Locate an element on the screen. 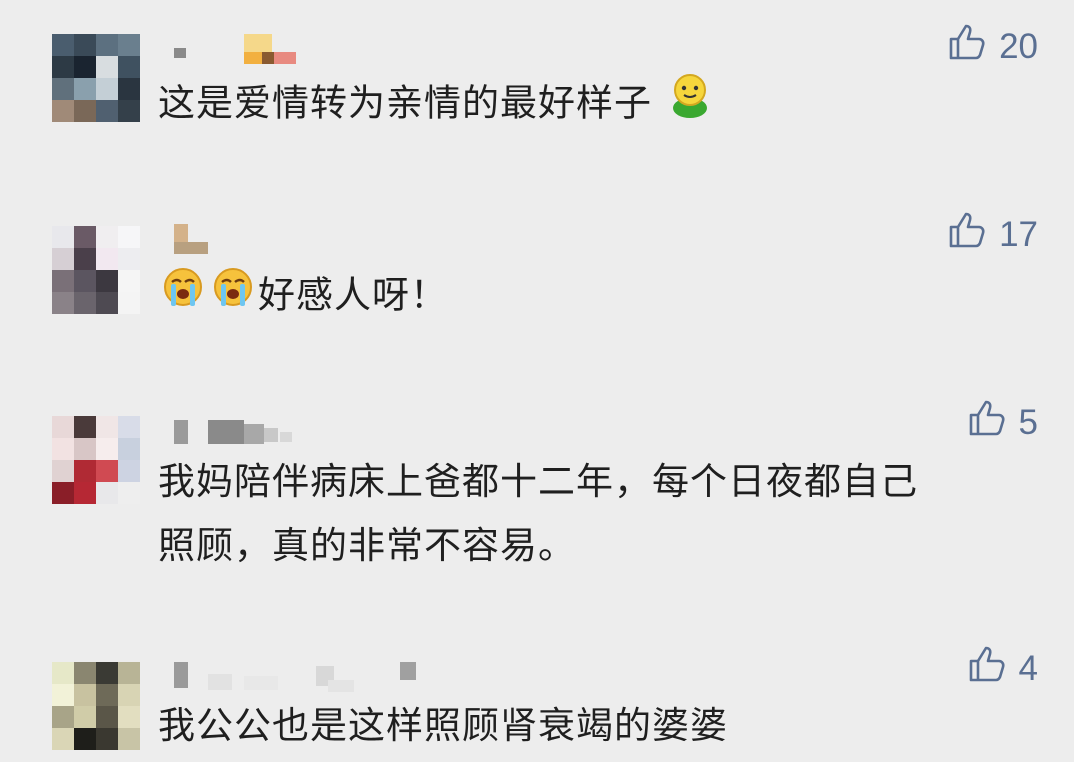  like-count: 4 is located at coordinates (1028, 668).